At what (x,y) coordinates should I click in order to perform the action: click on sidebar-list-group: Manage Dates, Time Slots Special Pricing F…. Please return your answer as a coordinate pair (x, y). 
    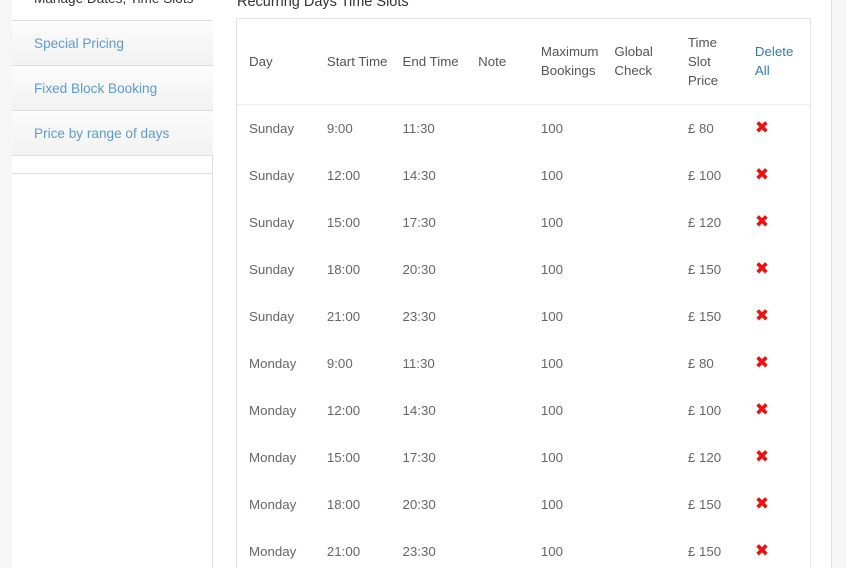
    Looking at the image, I should click on (112, 78).